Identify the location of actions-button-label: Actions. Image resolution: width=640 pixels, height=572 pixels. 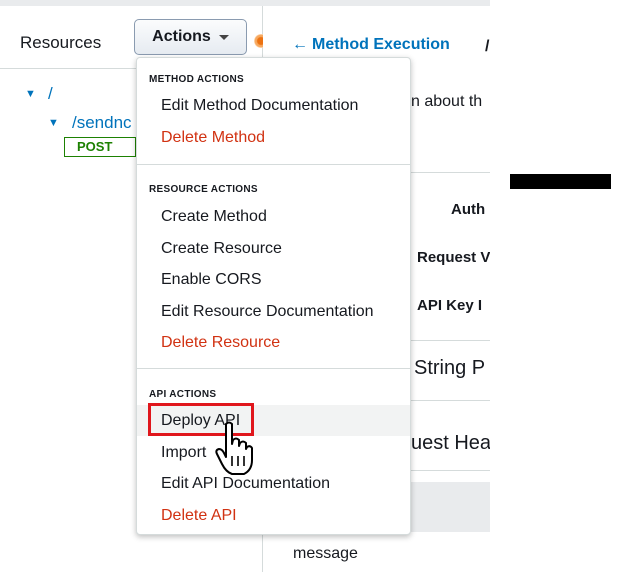
(181, 36).